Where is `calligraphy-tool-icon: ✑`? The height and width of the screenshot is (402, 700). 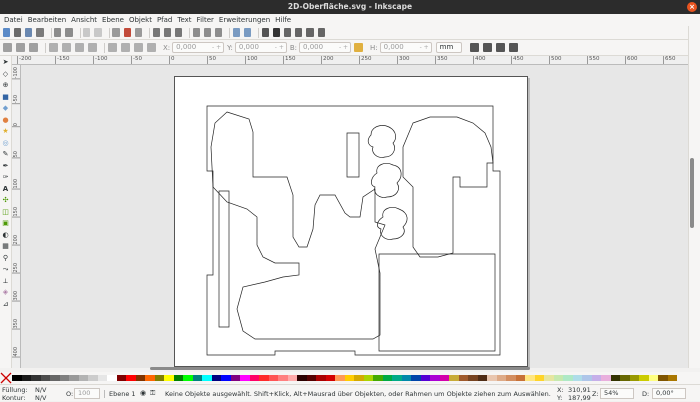 calligraphy-tool-icon: ✑ is located at coordinates (6, 177).